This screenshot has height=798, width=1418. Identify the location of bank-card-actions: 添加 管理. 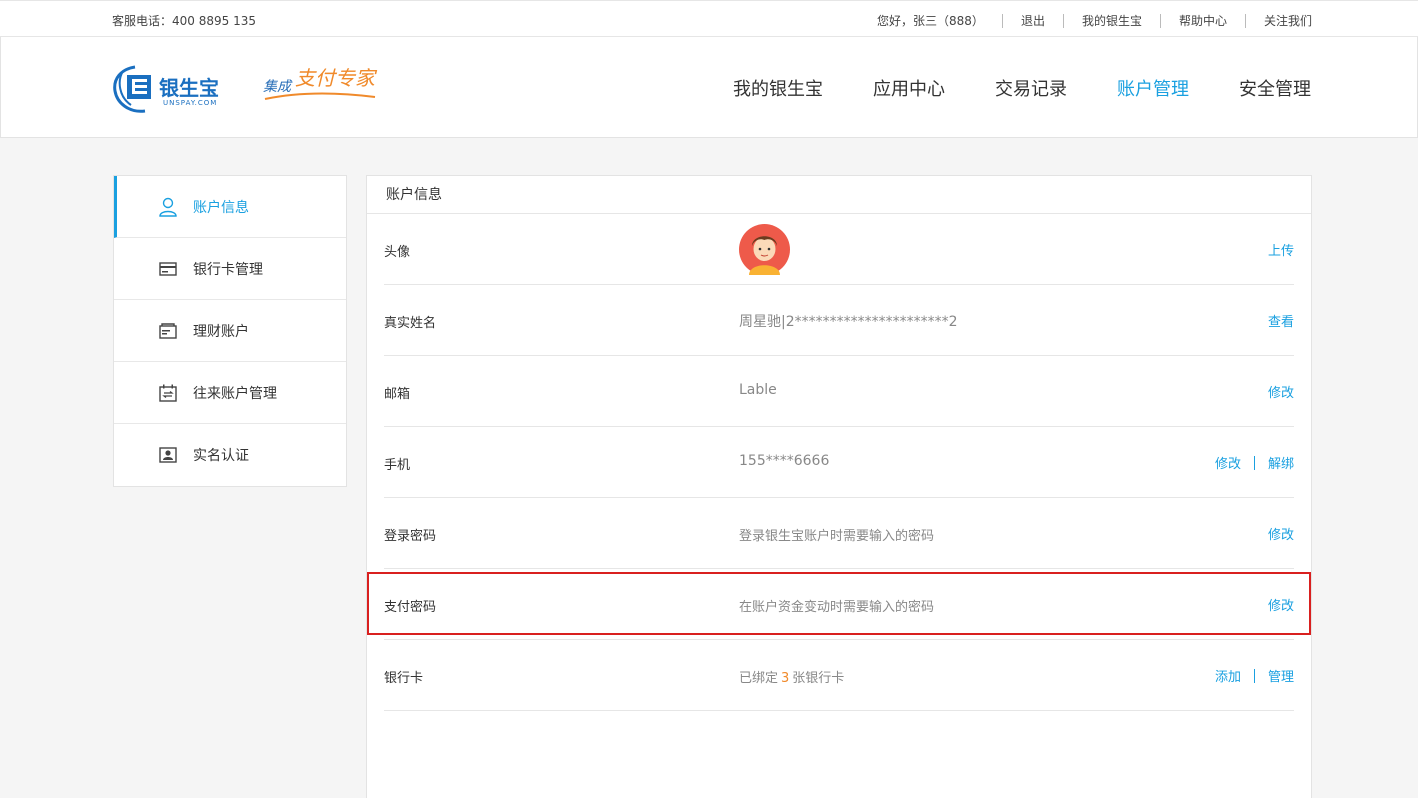
(1254, 675).